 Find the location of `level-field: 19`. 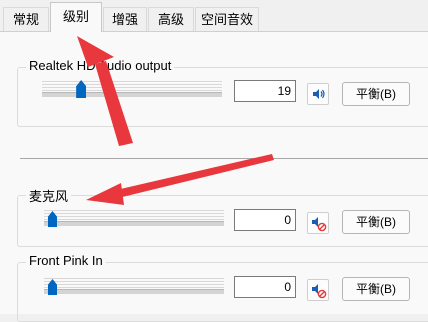

level-field: 19 is located at coordinates (265, 91).